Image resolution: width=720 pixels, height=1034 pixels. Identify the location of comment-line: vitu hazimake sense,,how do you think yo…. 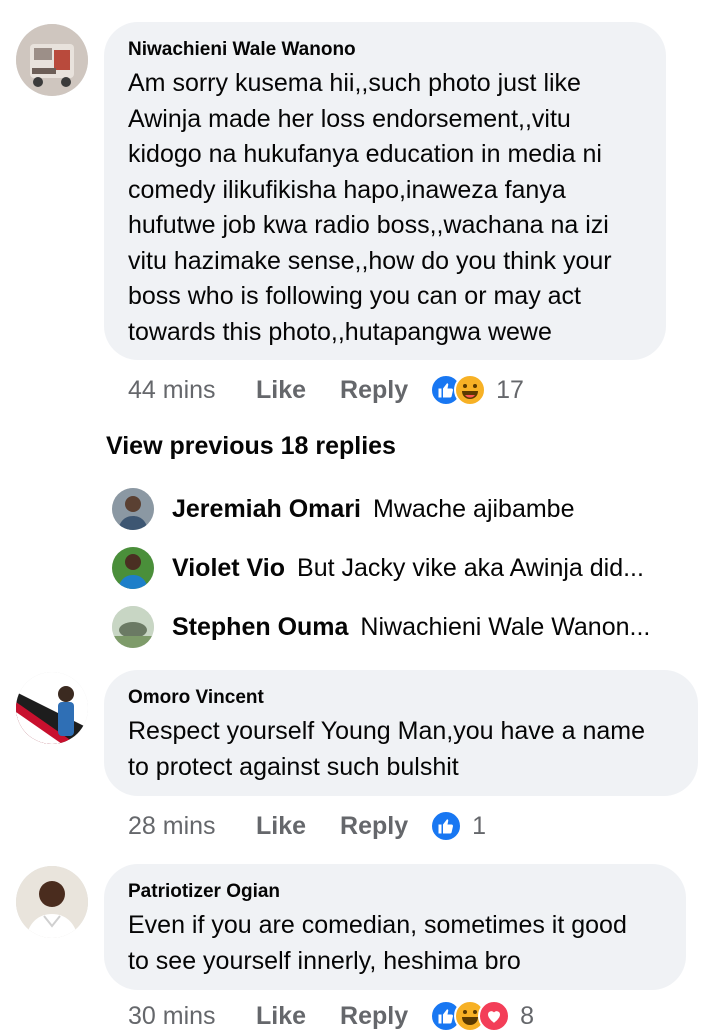
(370, 260).